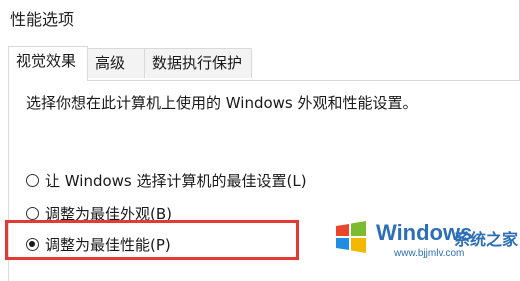 This screenshot has height=281, width=520. Describe the element at coordinates (176, 180) in the screenshot. I see `option-label: 让 Windows 选择计算机的最佳设置(L)` at that location.